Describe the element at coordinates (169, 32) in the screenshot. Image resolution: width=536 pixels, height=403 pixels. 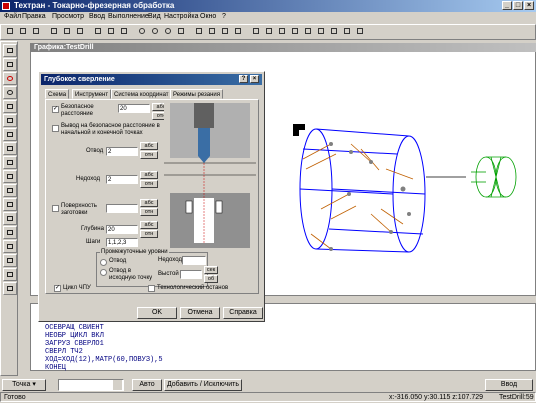
I see `zoom-fit-icon` at that location.